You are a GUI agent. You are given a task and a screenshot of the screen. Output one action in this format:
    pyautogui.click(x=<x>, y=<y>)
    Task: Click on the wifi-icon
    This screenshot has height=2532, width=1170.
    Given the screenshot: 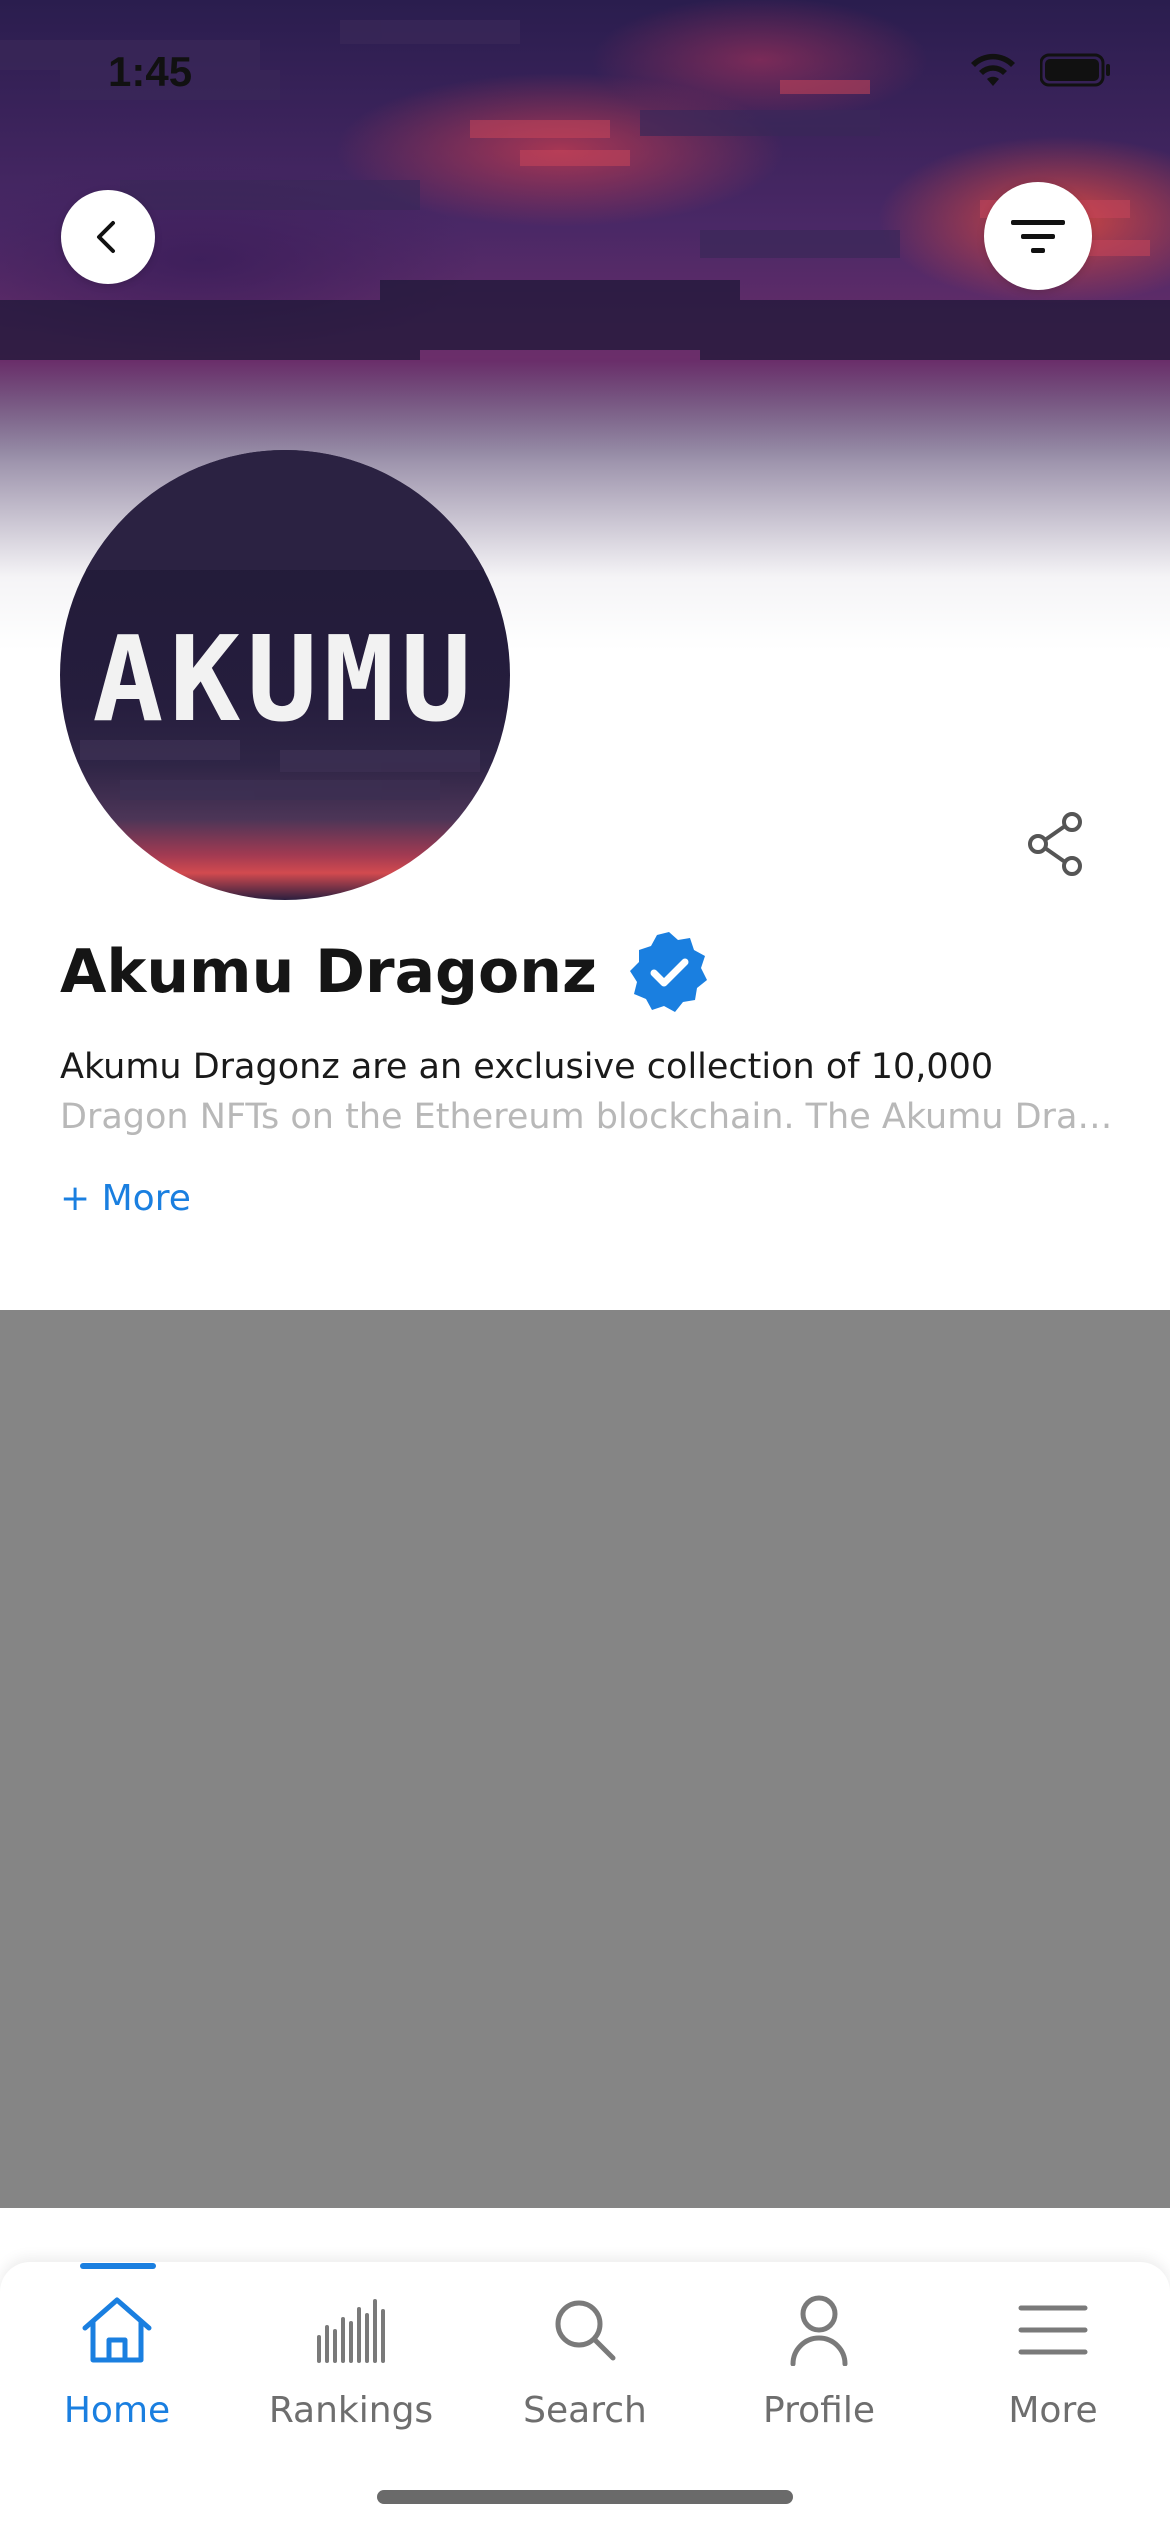 What is the action you would take?
    pyautogui.click(x=993, y=69)
    